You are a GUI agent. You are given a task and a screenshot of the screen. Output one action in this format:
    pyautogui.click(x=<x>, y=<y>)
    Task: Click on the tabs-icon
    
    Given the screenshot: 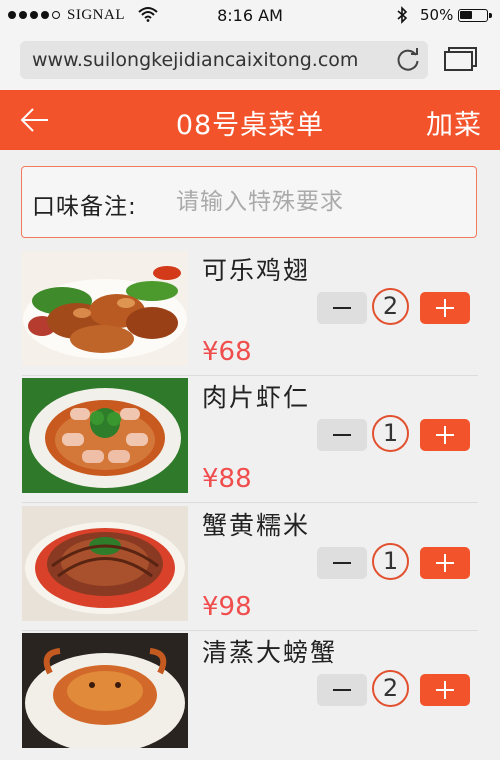 What is the action you would take?
    pyautogui.click(x=461, y=60)
    